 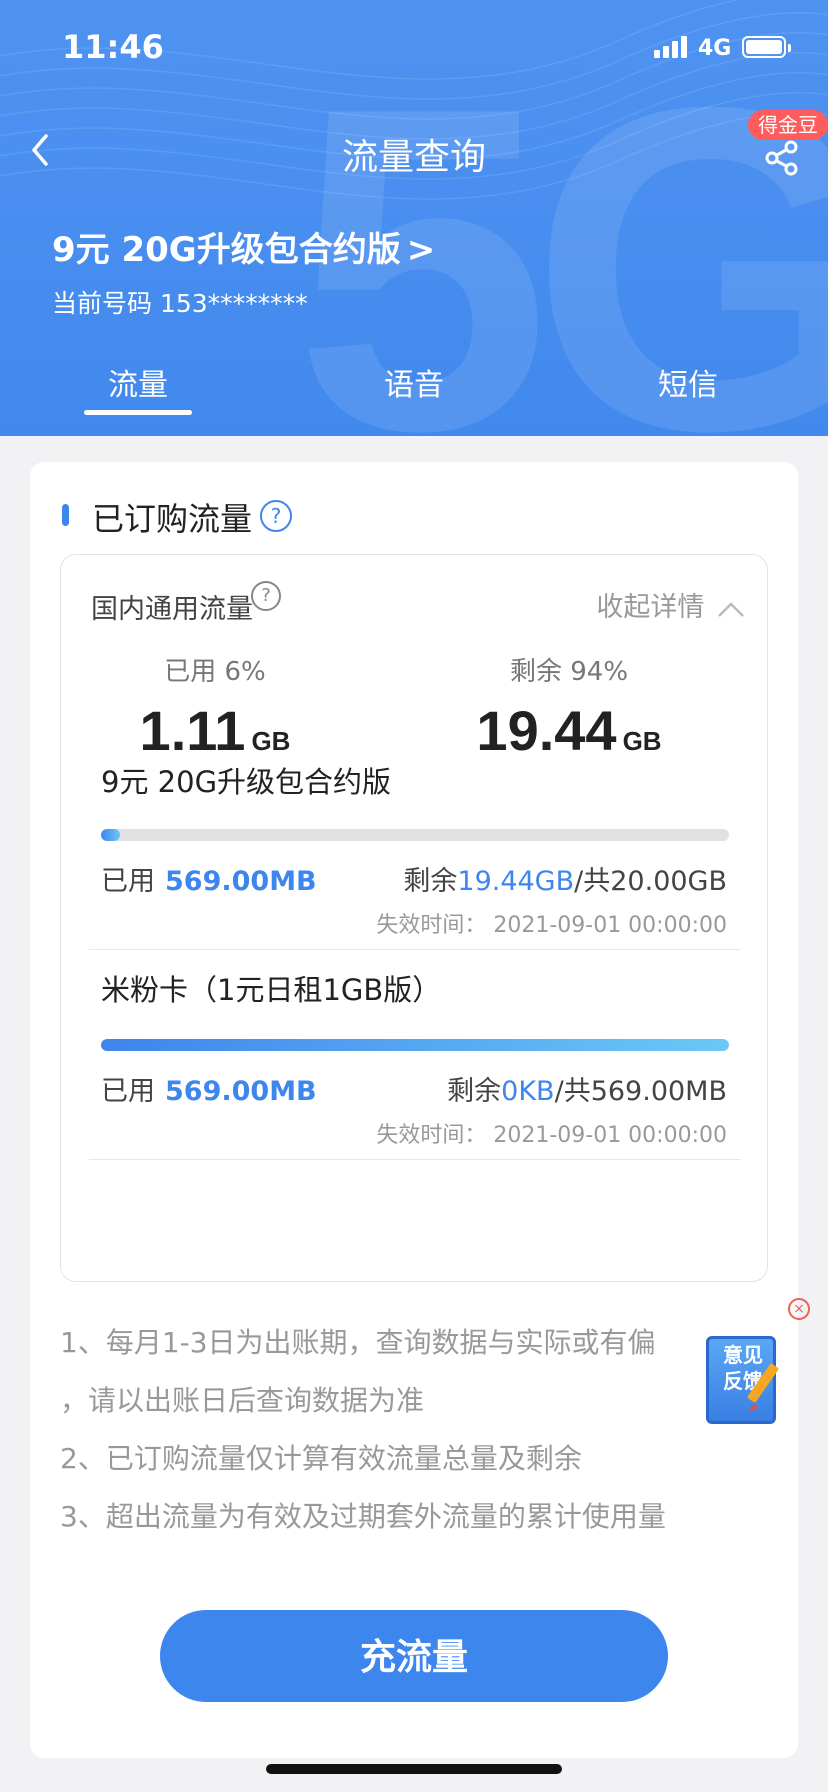 I want to click on collapse-label: 收起详情, so click(x=650, y=607).